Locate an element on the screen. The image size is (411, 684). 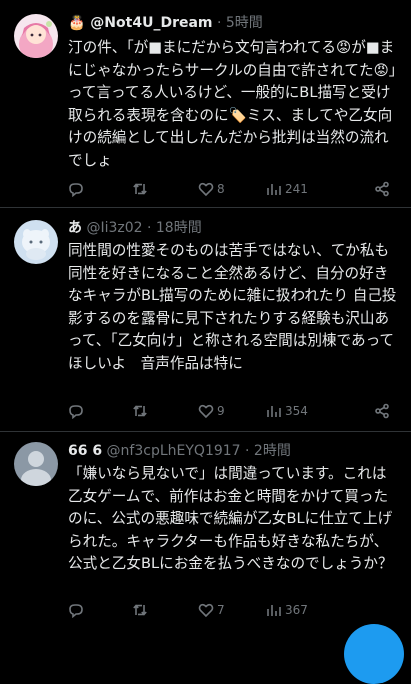
display-name: 66 6 is located at coordinates (85, 451).